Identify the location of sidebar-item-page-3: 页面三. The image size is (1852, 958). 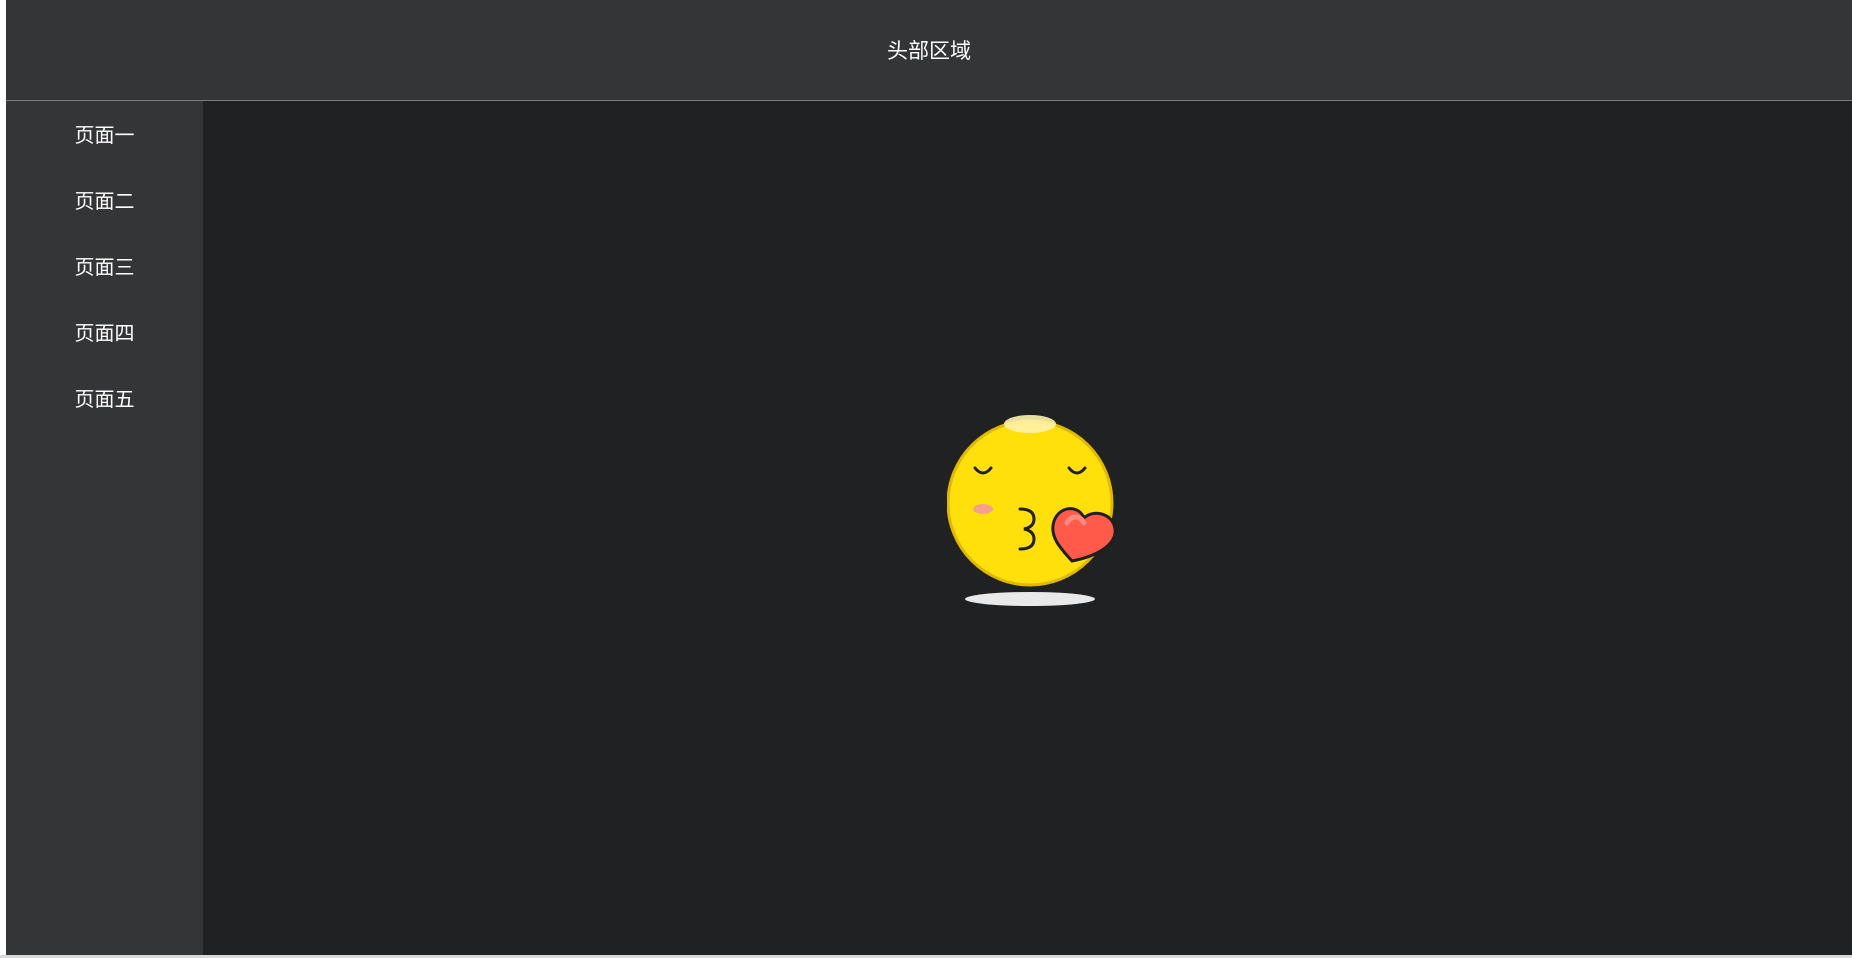
(104, 266).